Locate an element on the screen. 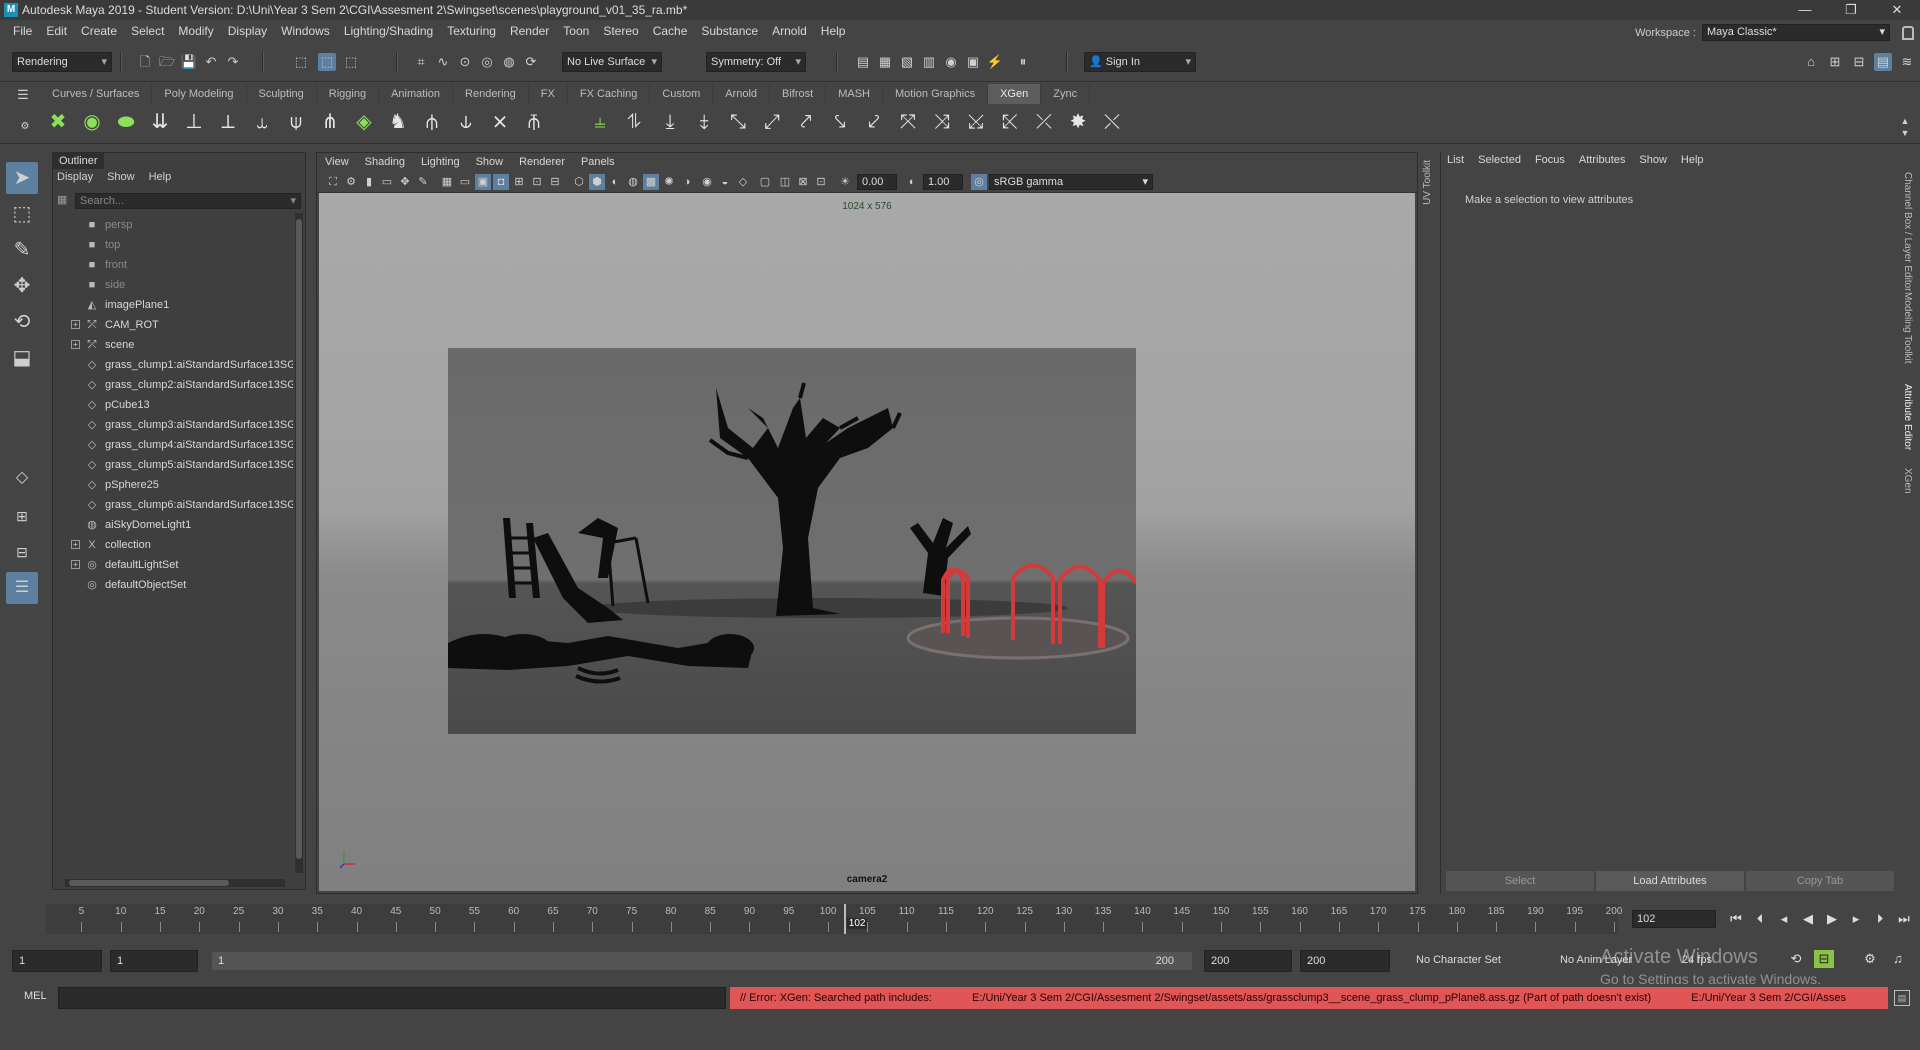 The height and width of the screenshot is (1050, 1920). anti-aliasing-icon: ◇ is located at coordinates (743, 182).